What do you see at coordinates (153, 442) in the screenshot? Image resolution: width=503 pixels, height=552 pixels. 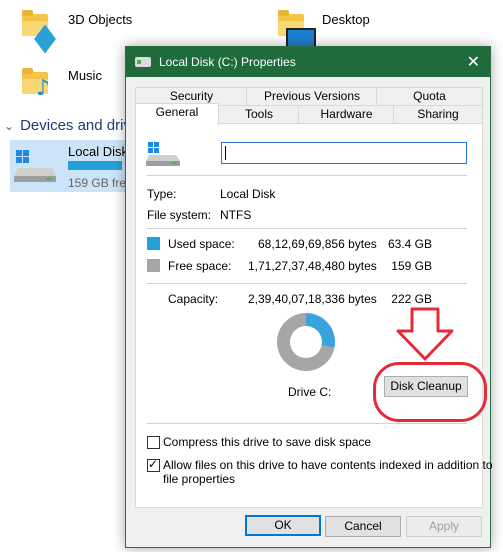 I see `compress-checkbox` at bounding box center [153, 442].